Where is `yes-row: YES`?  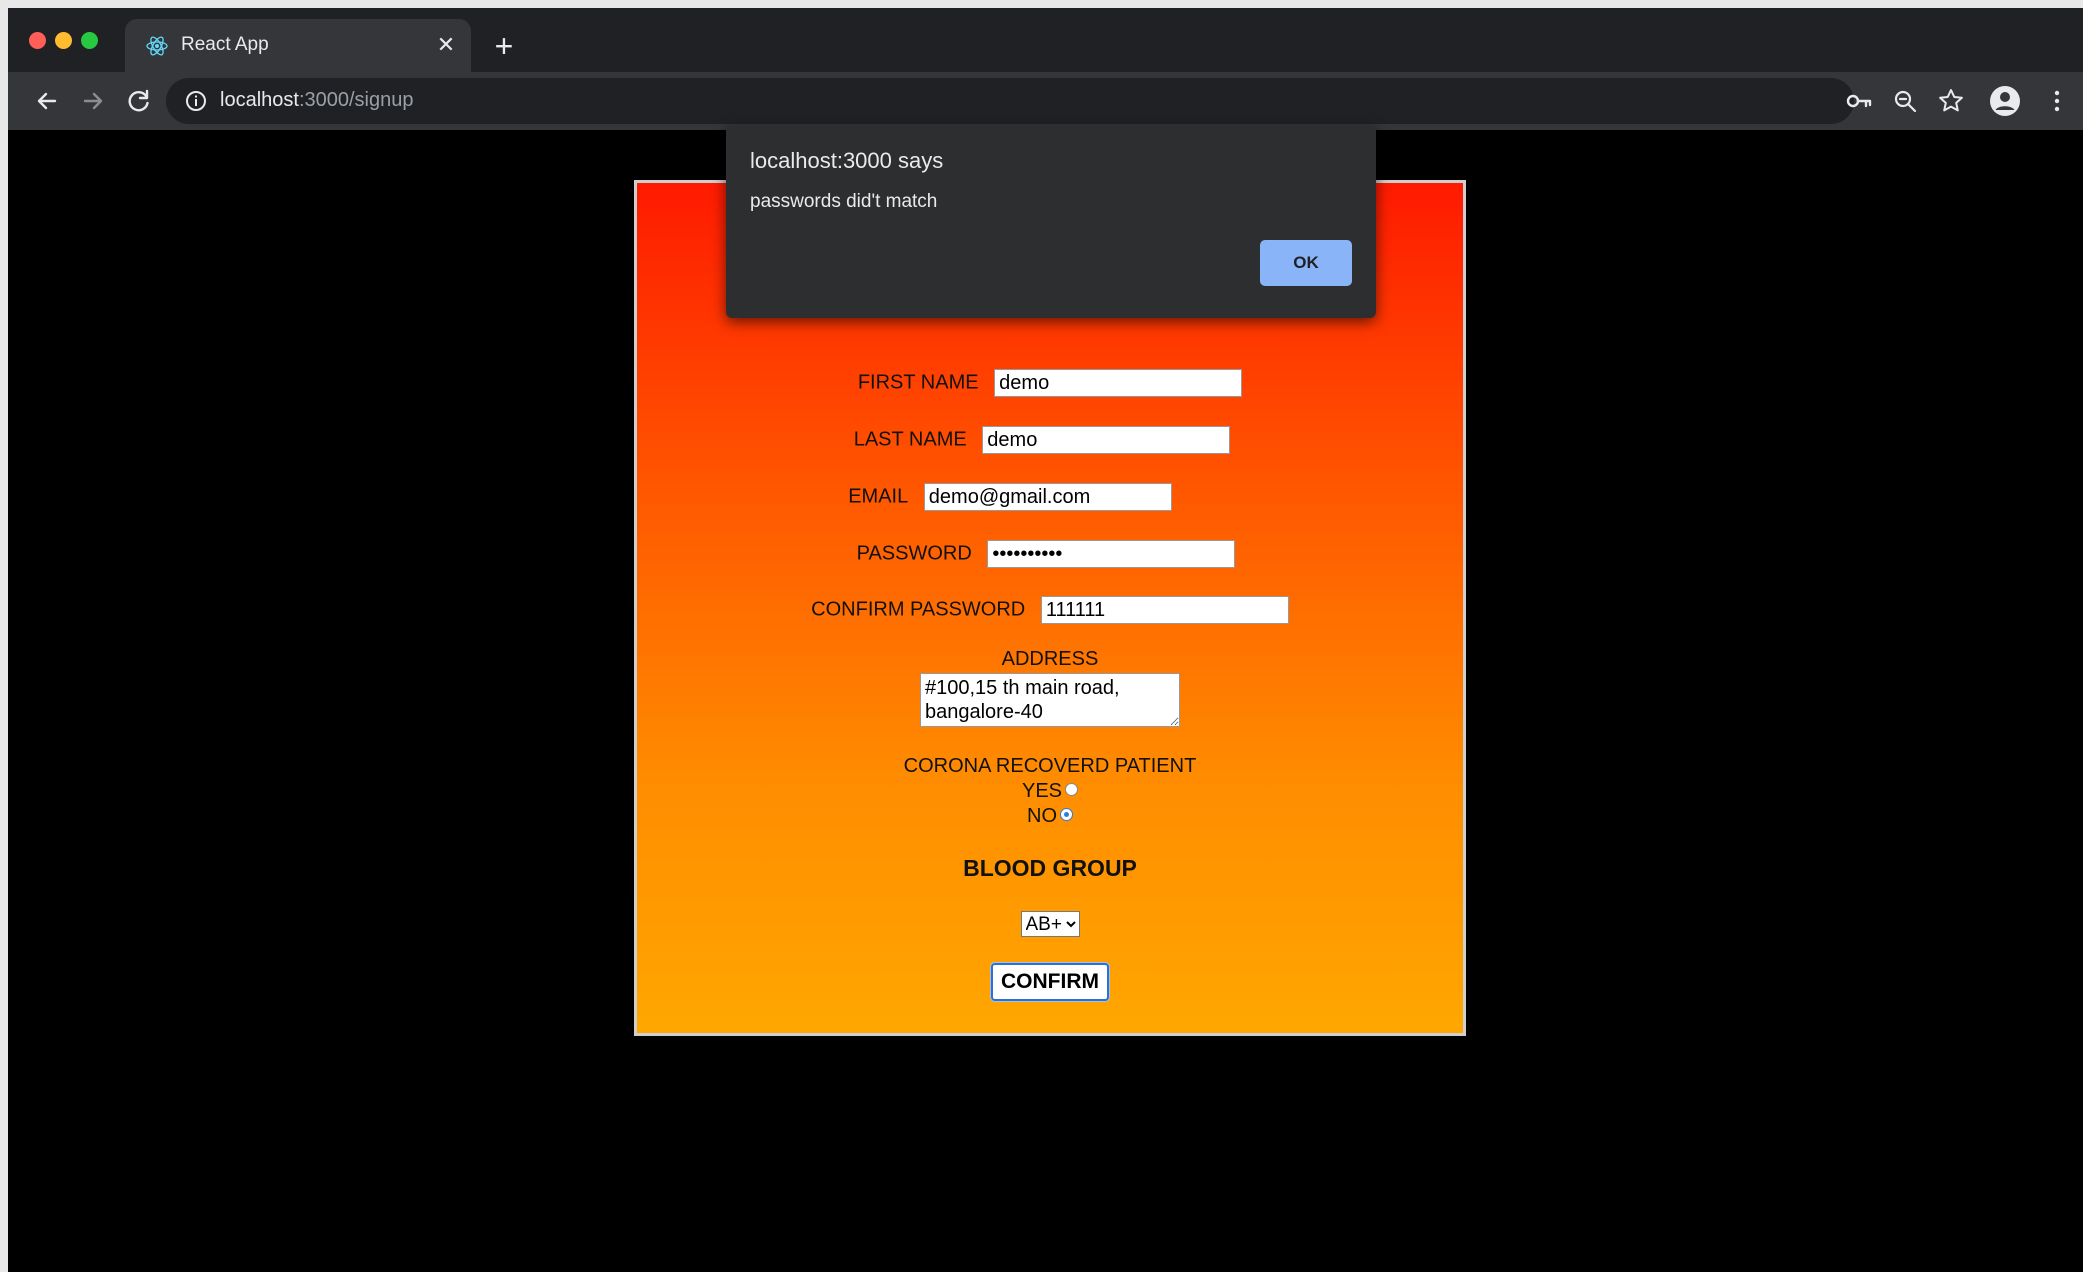
yes-row: YES is located at coordinates (1050, 791).